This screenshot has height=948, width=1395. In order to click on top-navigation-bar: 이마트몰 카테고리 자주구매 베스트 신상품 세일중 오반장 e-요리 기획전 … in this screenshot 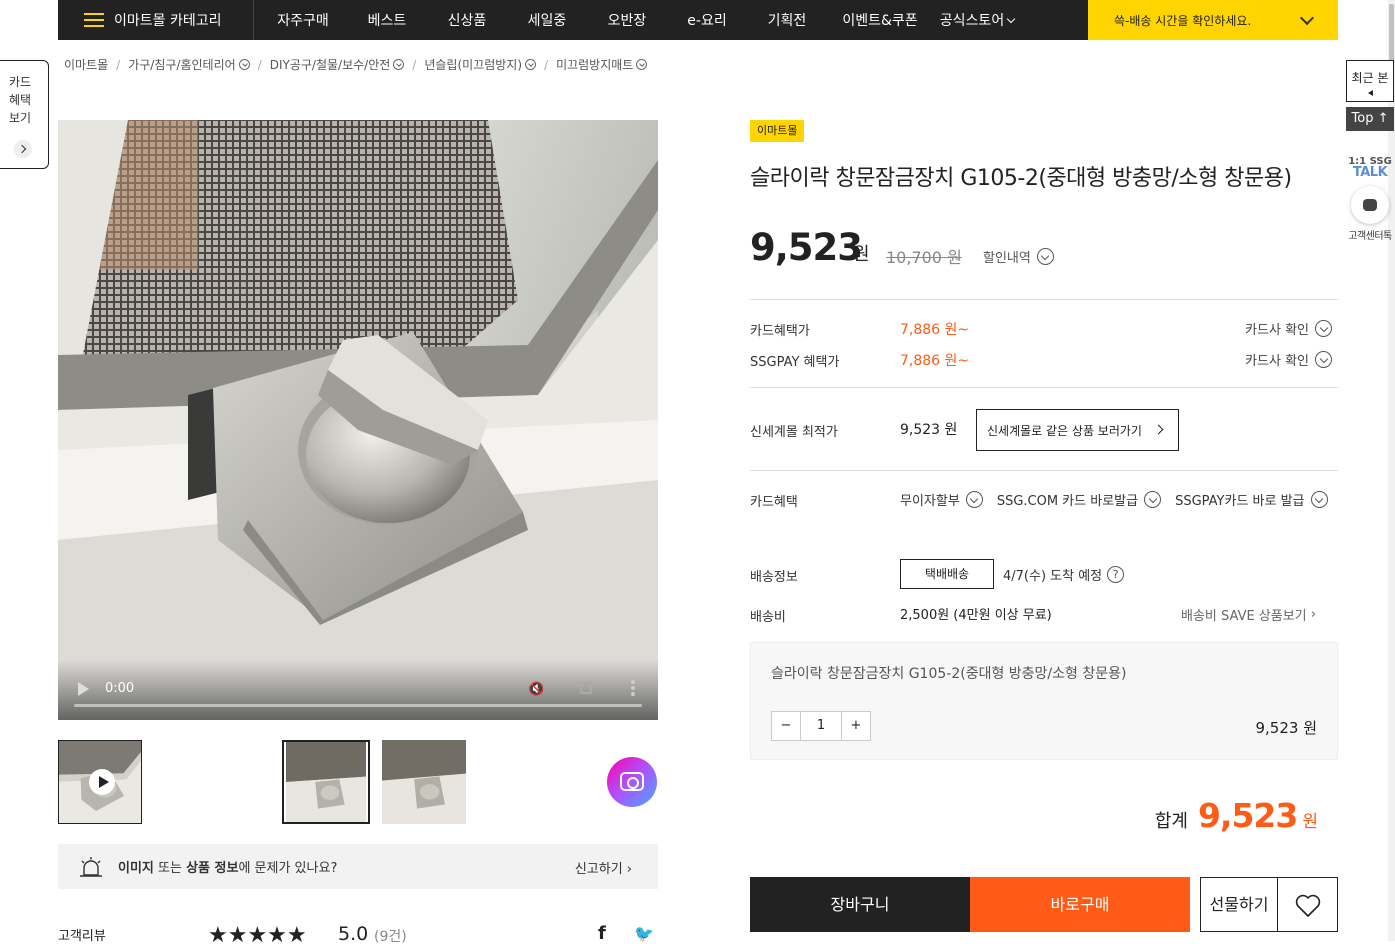, I will do `click(694, 20)`.